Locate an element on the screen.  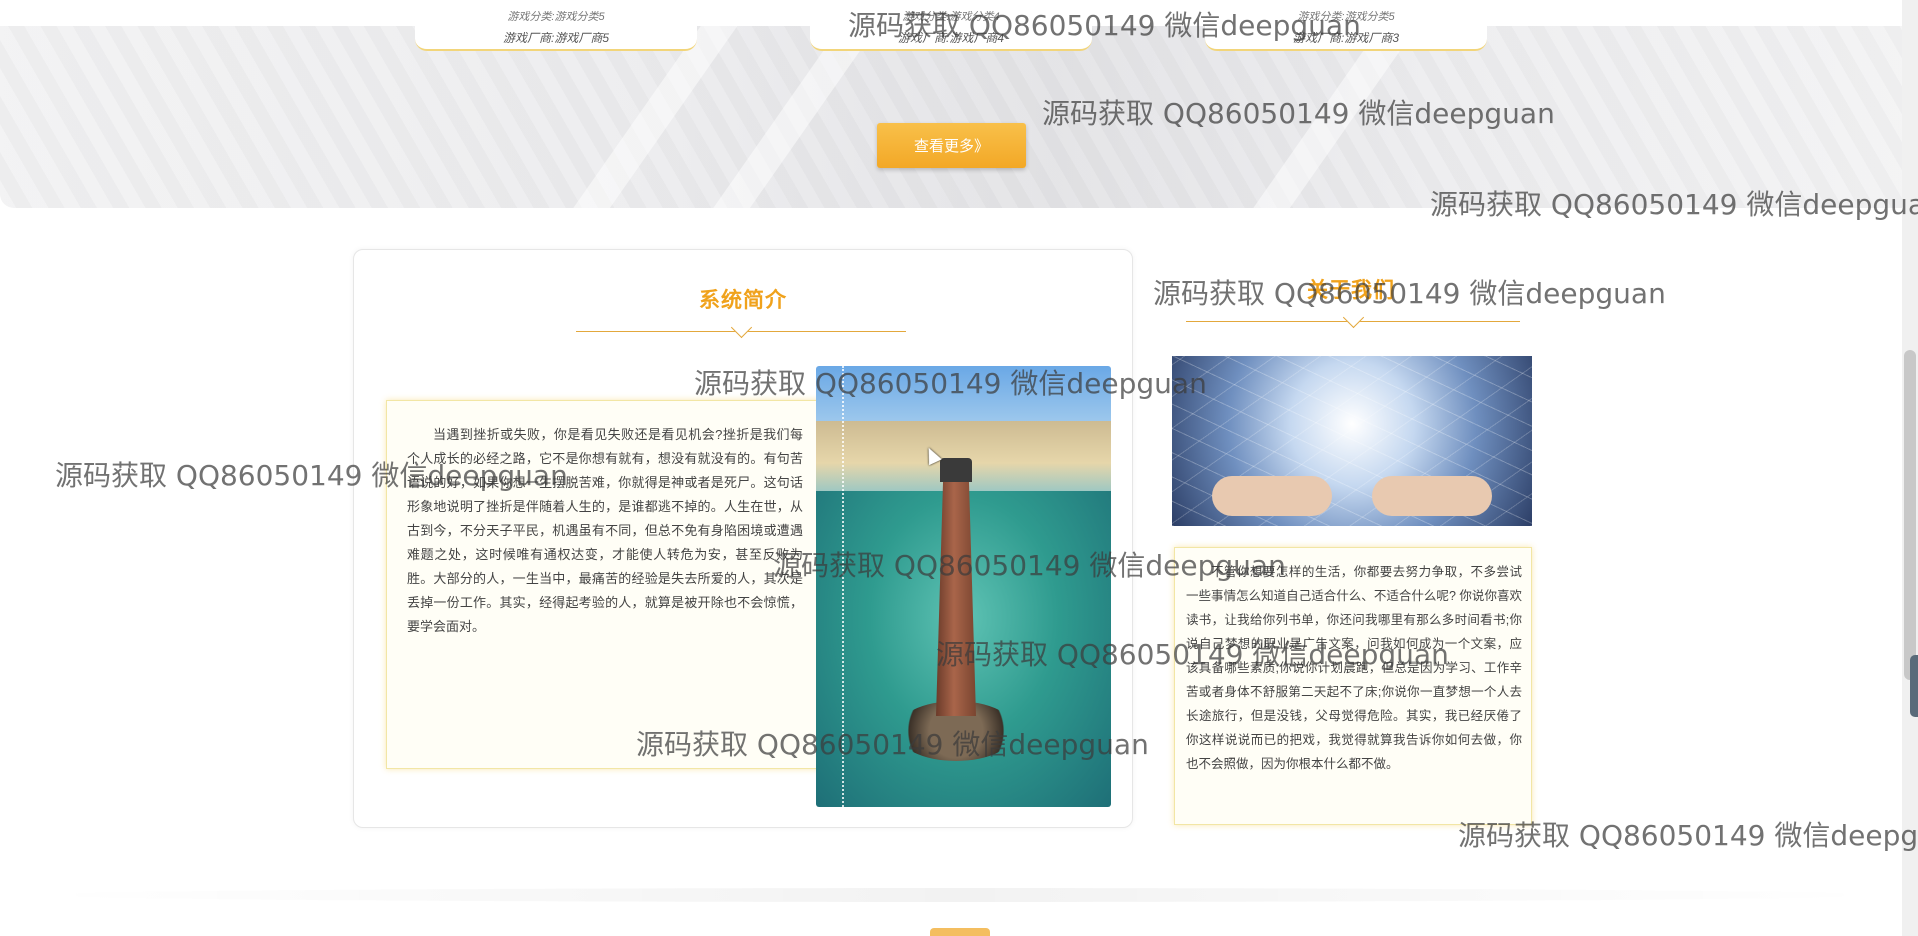
game-card: 游戏分类:游戏分类5 游戏厂商:游戏厂商3 is located at coordinates (1346, 31).